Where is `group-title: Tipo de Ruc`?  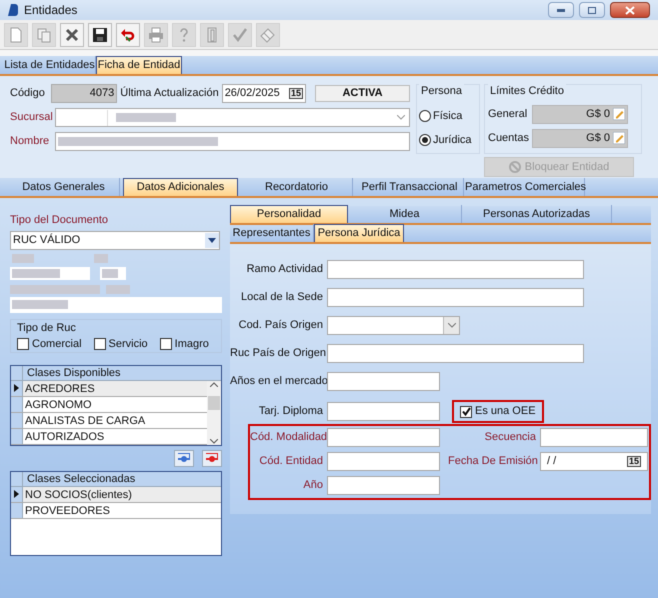
group-title: Tipo de Ruc is located at coordinates (46, 328).